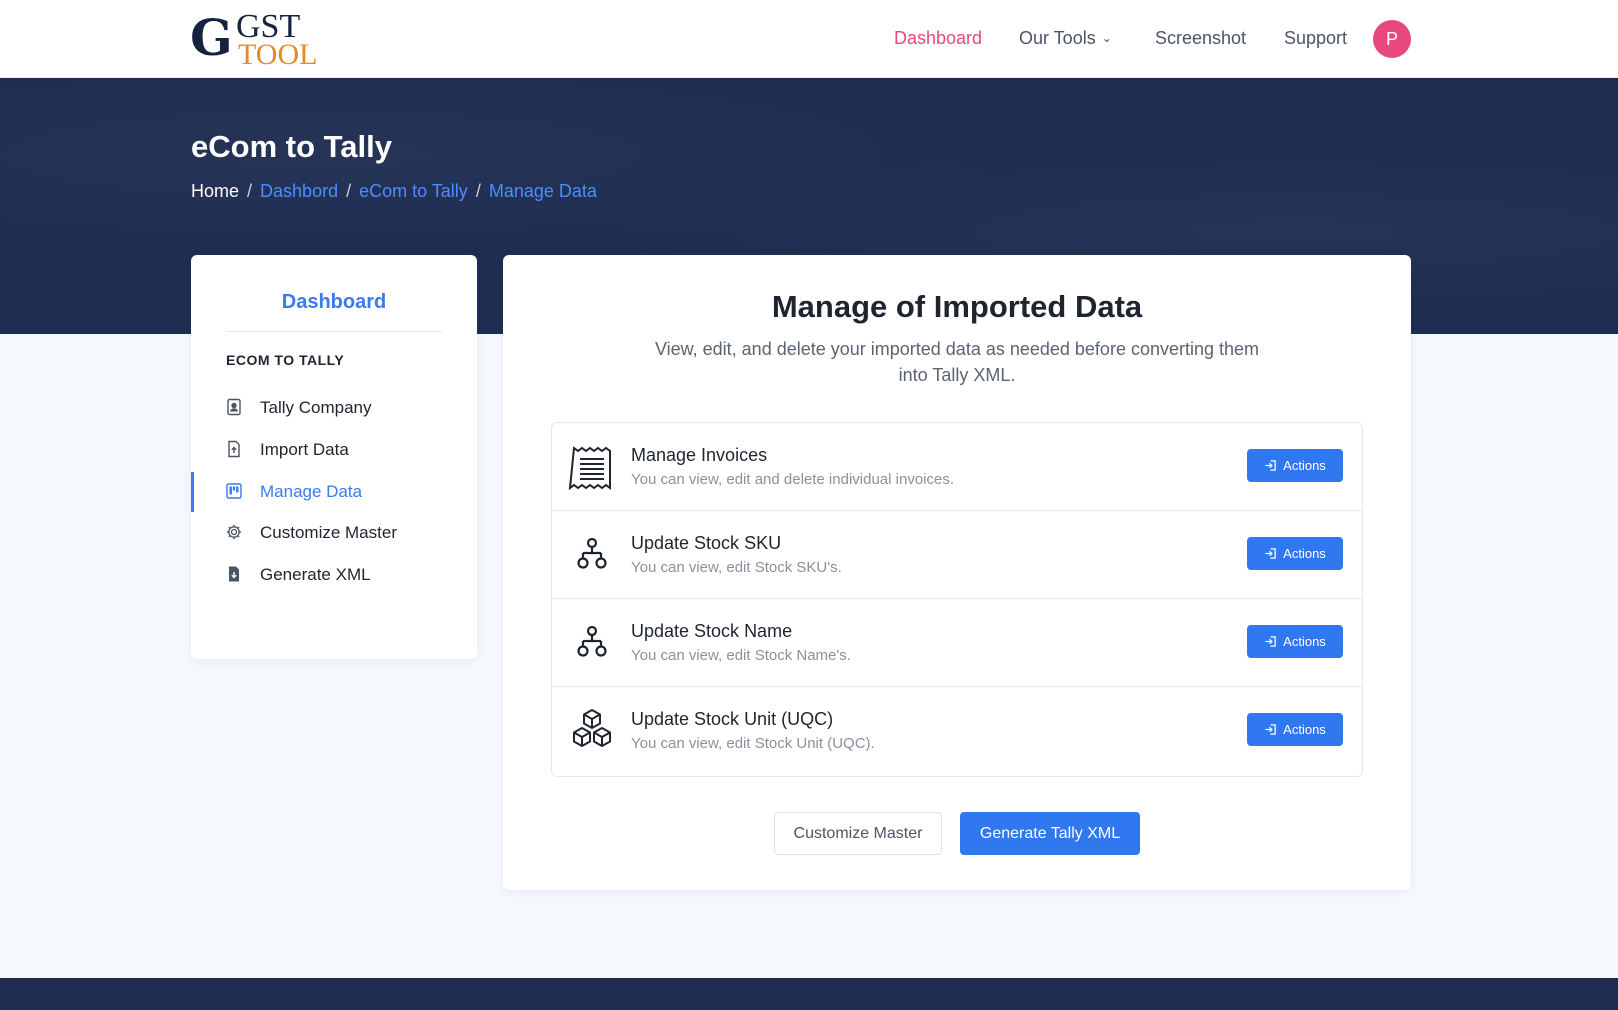  What do you see at coordinates (589, 468) in the screenshot?
I see `receipt-icon` at bounding box center [589, 468].